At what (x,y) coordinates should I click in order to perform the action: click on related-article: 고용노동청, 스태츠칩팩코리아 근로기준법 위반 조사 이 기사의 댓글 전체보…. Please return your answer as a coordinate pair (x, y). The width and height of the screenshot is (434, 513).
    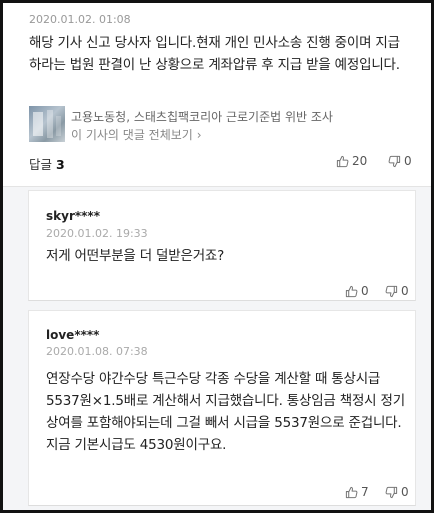
    Looking at the image, I should click on (219, 124).